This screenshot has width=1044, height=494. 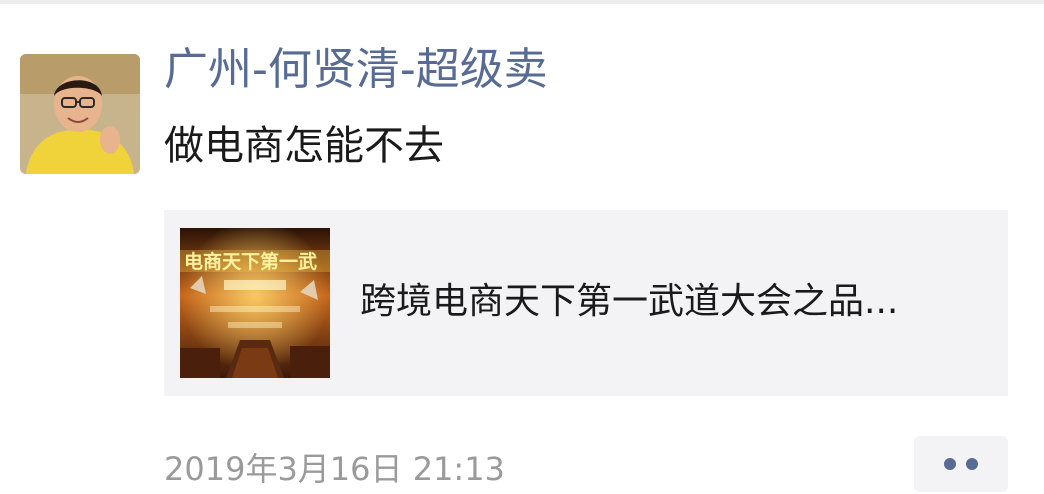 I want to click on avatar, so click(x=80, y=114).